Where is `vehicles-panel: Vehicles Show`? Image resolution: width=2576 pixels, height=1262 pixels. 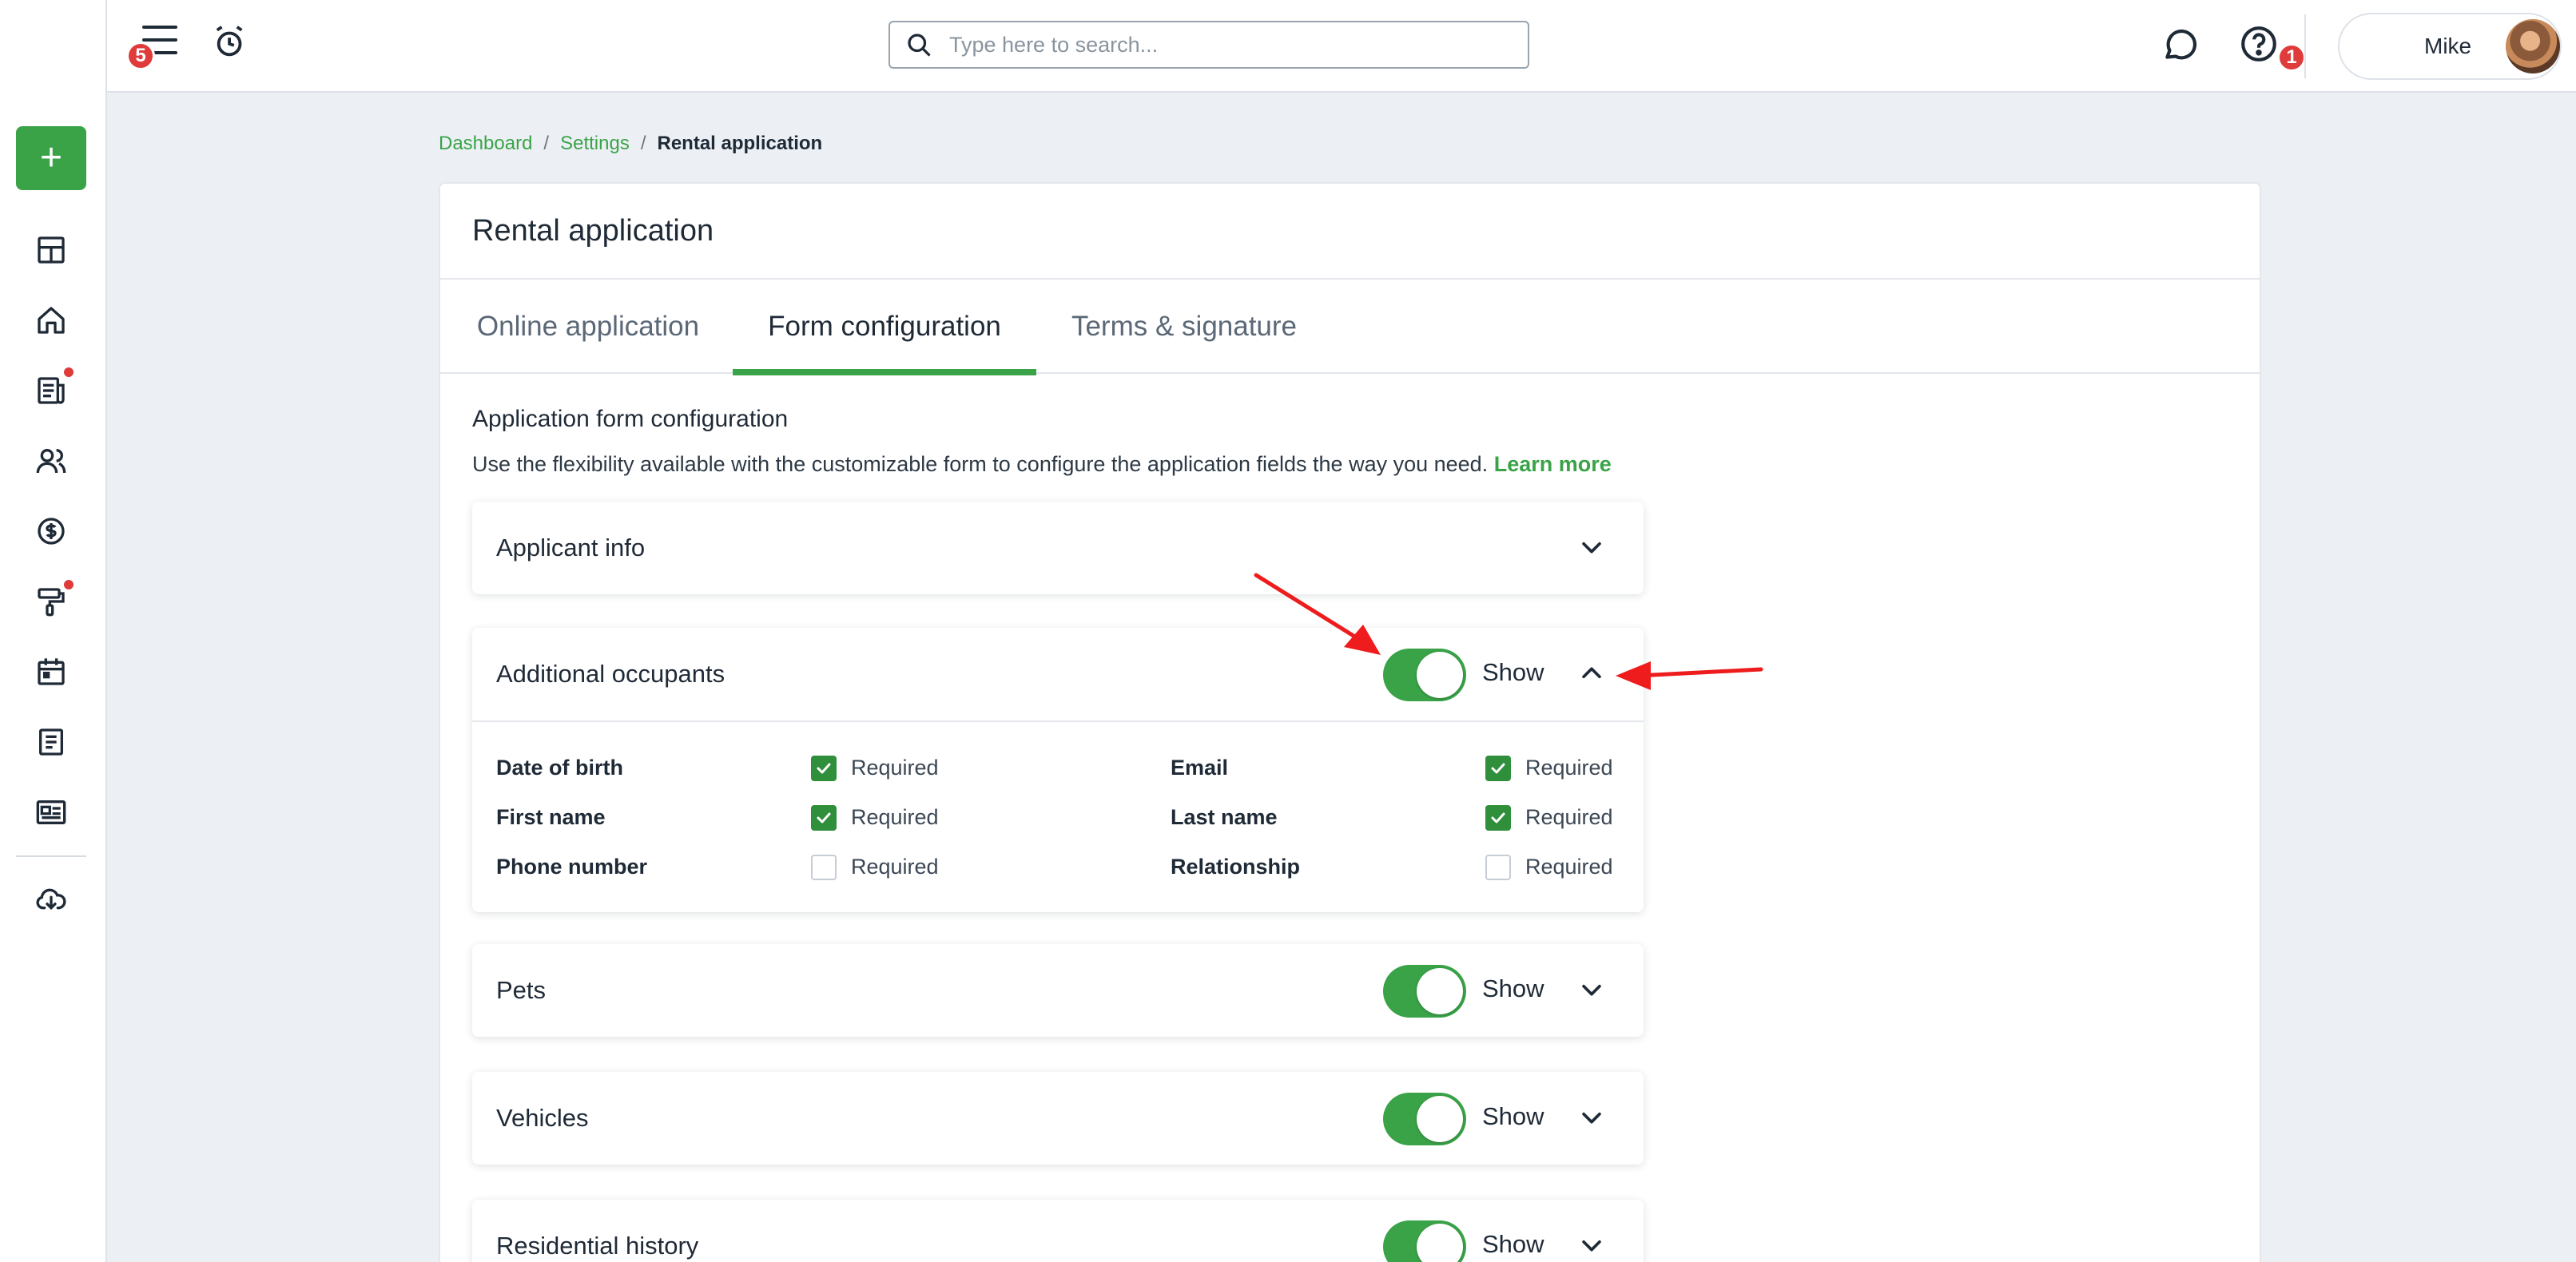 vehicles-panel: Vehicles Show is located at coordinates (1058, 1118).